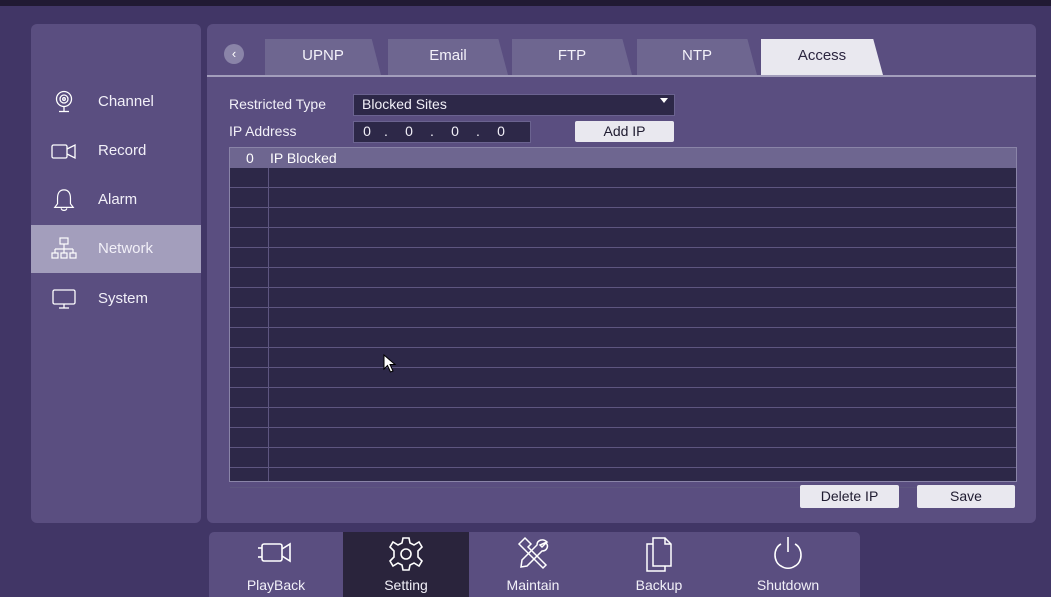  Describe the element at coordinates (263, 131) in the screenshot. I see `ip-address-label: IP Address` at that location.